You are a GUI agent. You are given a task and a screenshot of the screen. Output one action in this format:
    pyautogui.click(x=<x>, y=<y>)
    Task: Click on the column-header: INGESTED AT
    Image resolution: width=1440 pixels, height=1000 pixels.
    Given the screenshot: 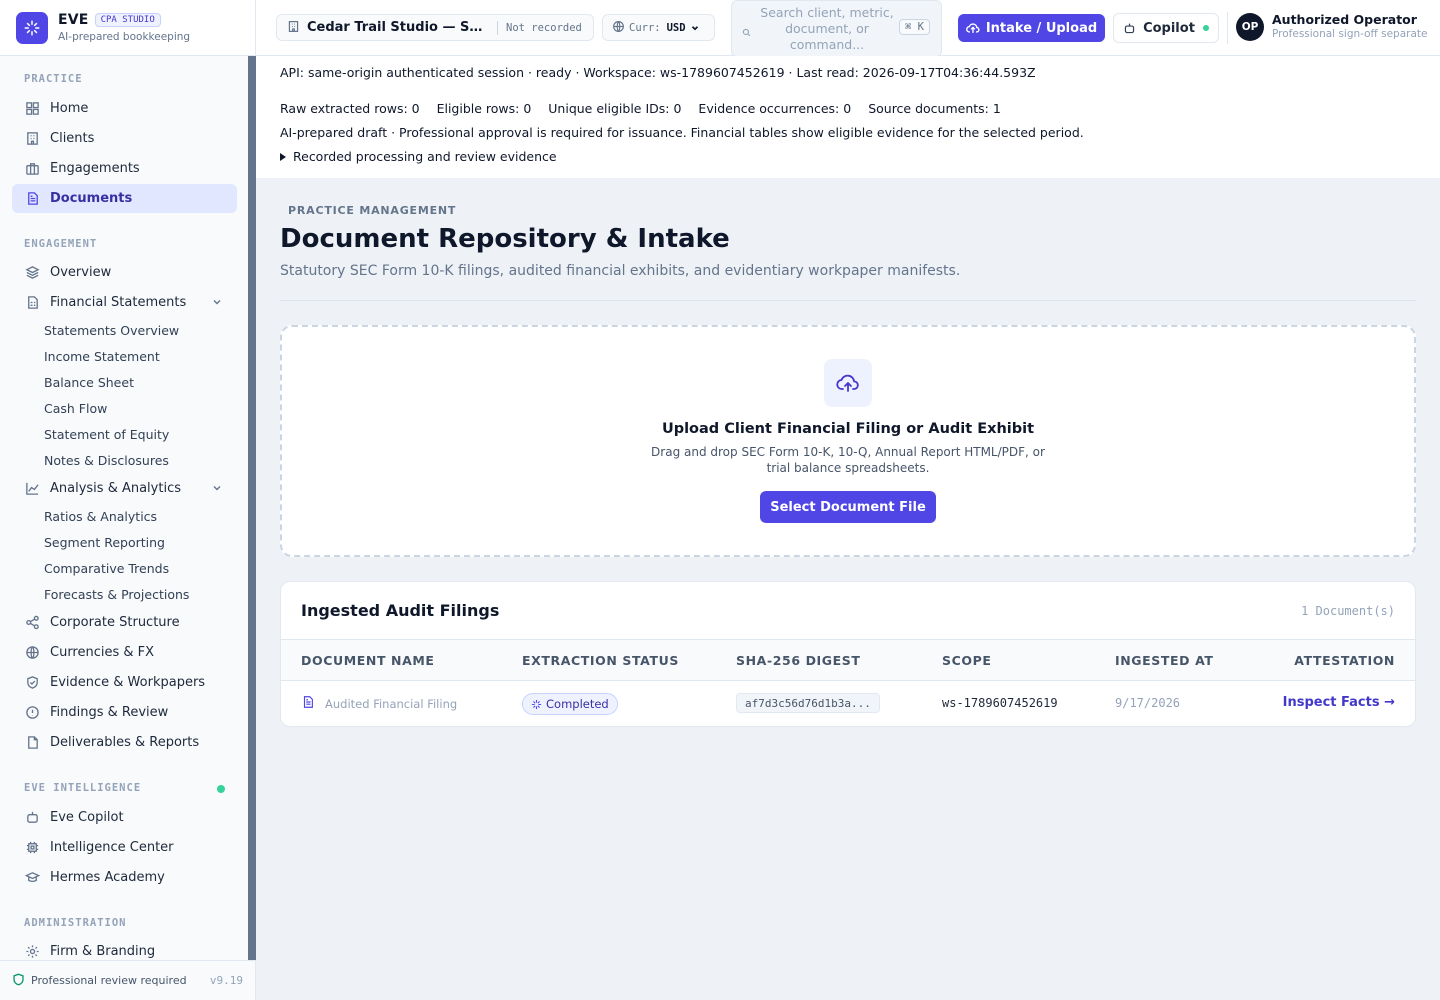 What is the action you would take?
    pyautogui.click(x=1164, y=660)
    